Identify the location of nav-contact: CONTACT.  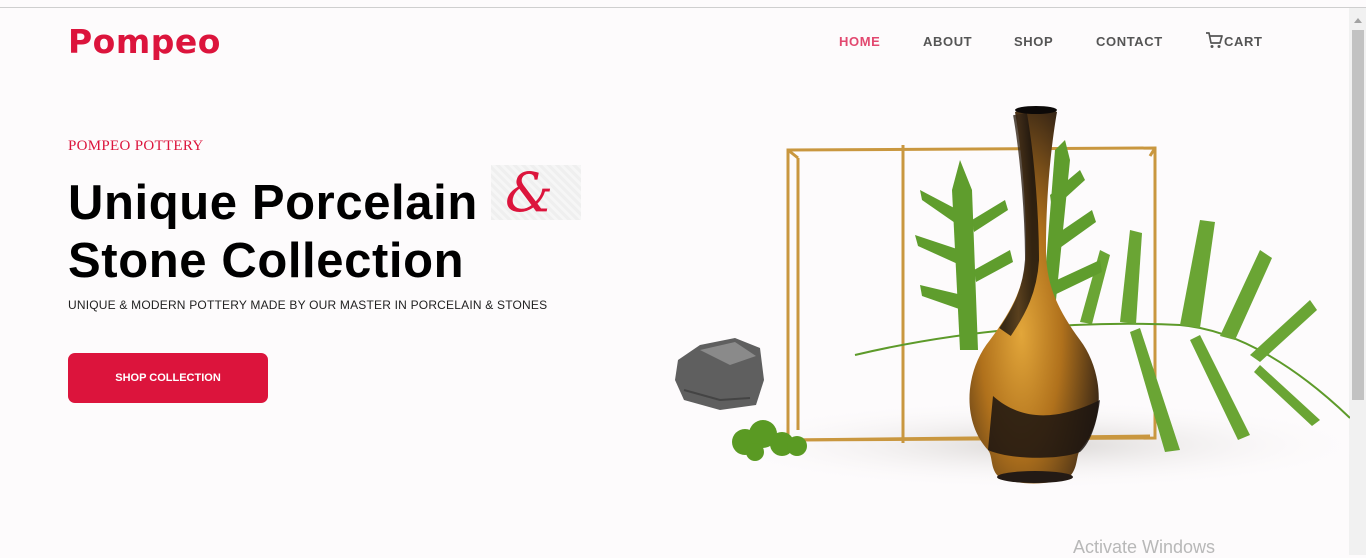
(1129, 41).